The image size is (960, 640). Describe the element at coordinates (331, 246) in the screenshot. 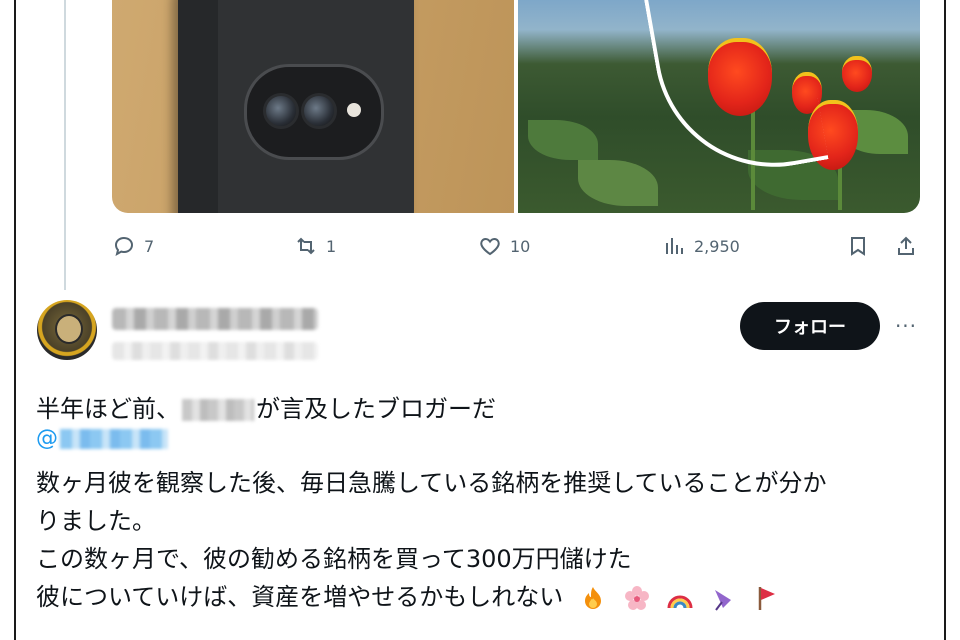

I see `retweet-count: 1` at that location.